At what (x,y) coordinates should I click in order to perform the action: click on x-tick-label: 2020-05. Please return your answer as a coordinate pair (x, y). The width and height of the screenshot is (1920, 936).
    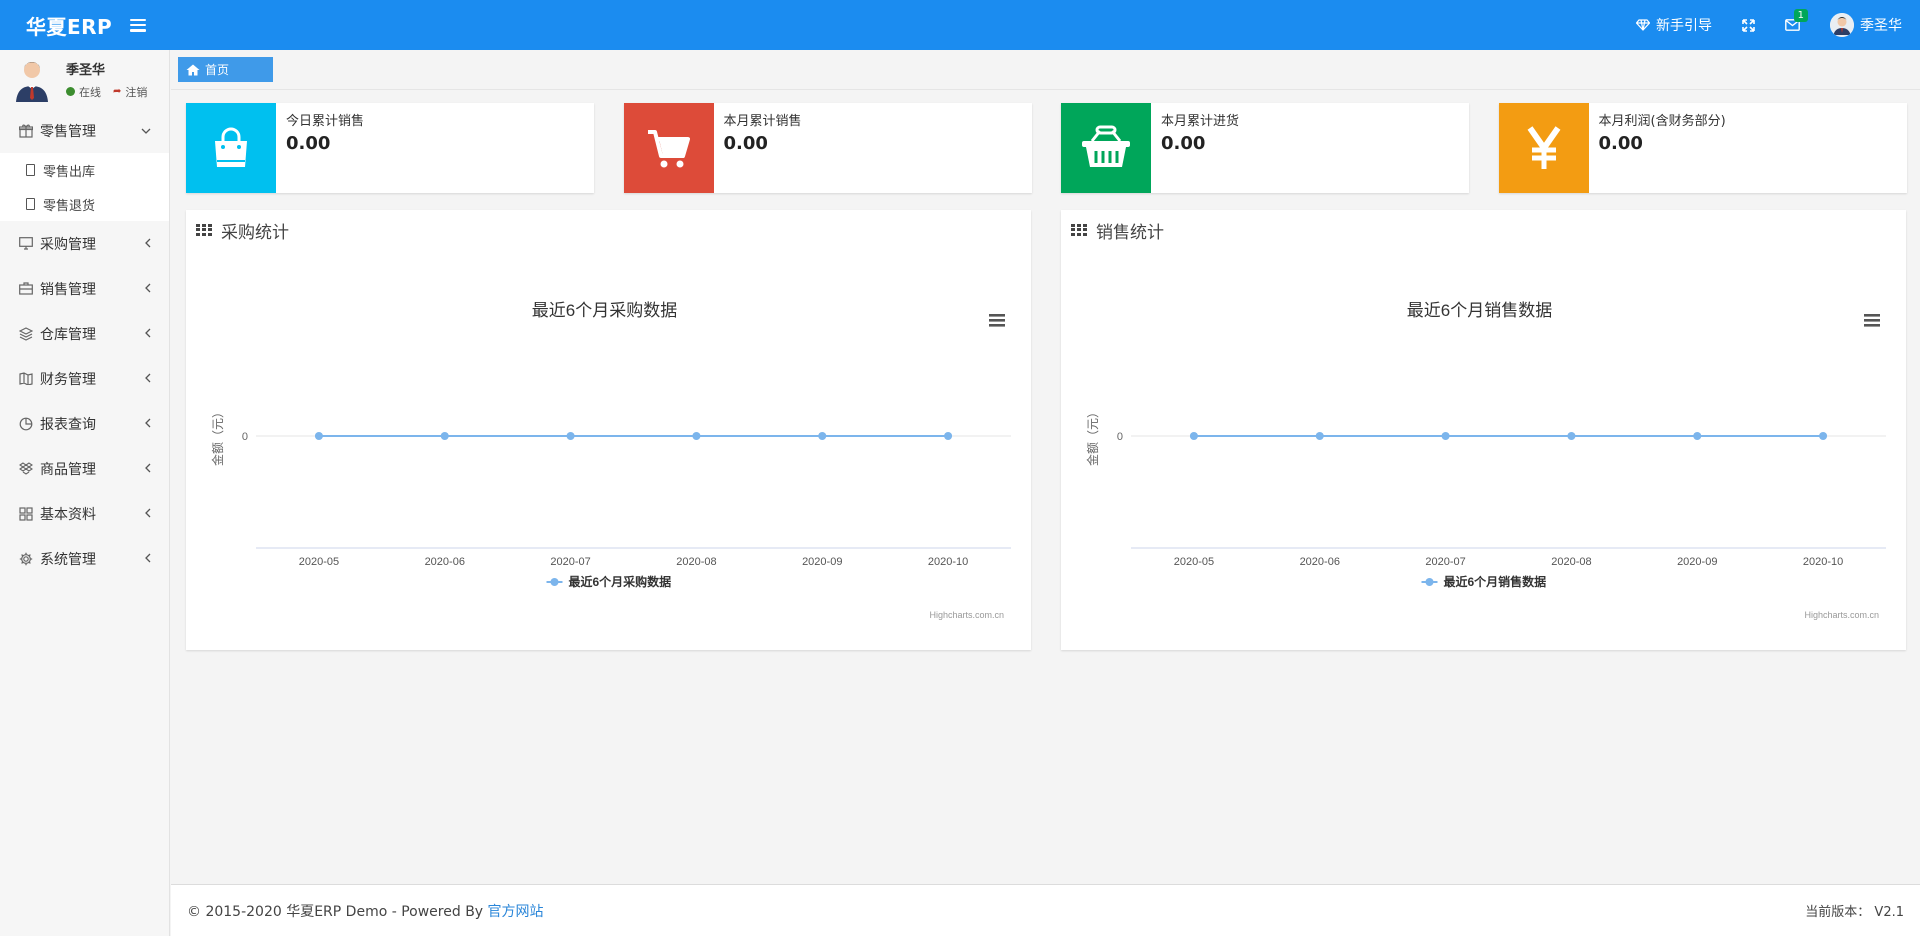
    Looking at the image, I should click on (319, 562).